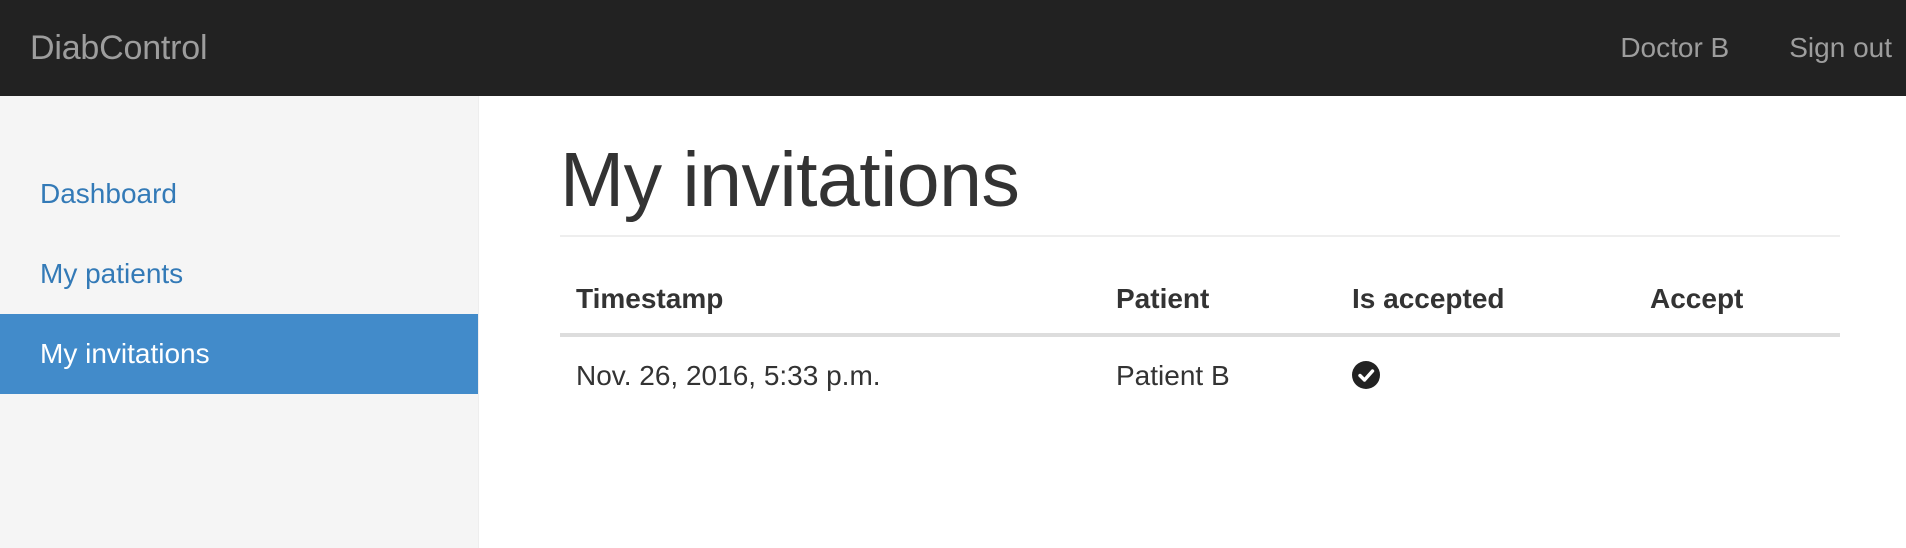  I want to click on table-row: Nov. 26, 2016, 5:33 p.m. Patient B, so click(1200, 375).